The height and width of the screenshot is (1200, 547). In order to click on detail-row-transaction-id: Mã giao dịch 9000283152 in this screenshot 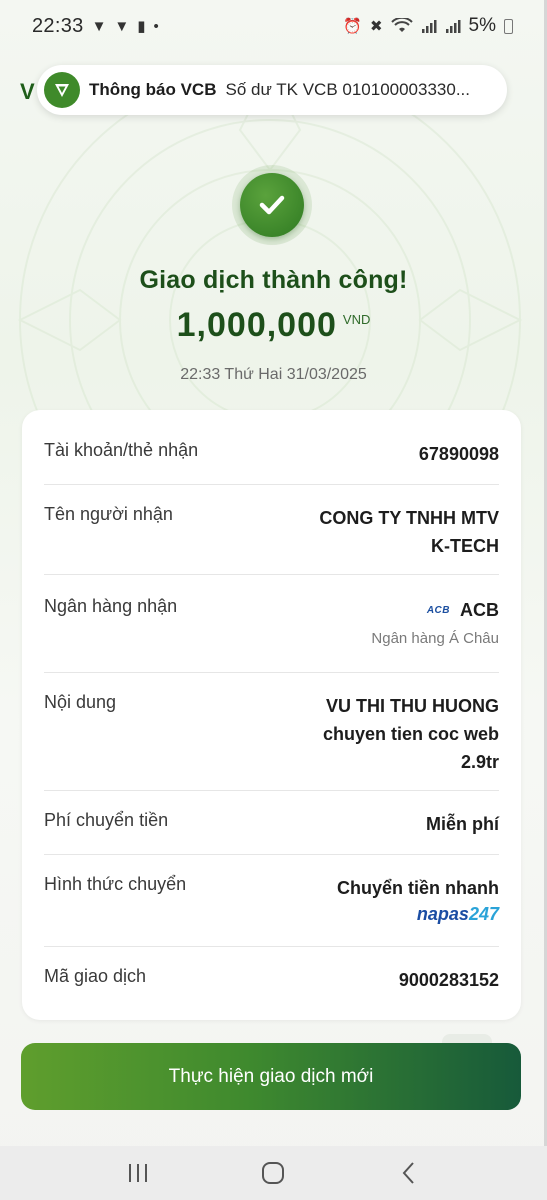, I will do `click(271, 980)`.